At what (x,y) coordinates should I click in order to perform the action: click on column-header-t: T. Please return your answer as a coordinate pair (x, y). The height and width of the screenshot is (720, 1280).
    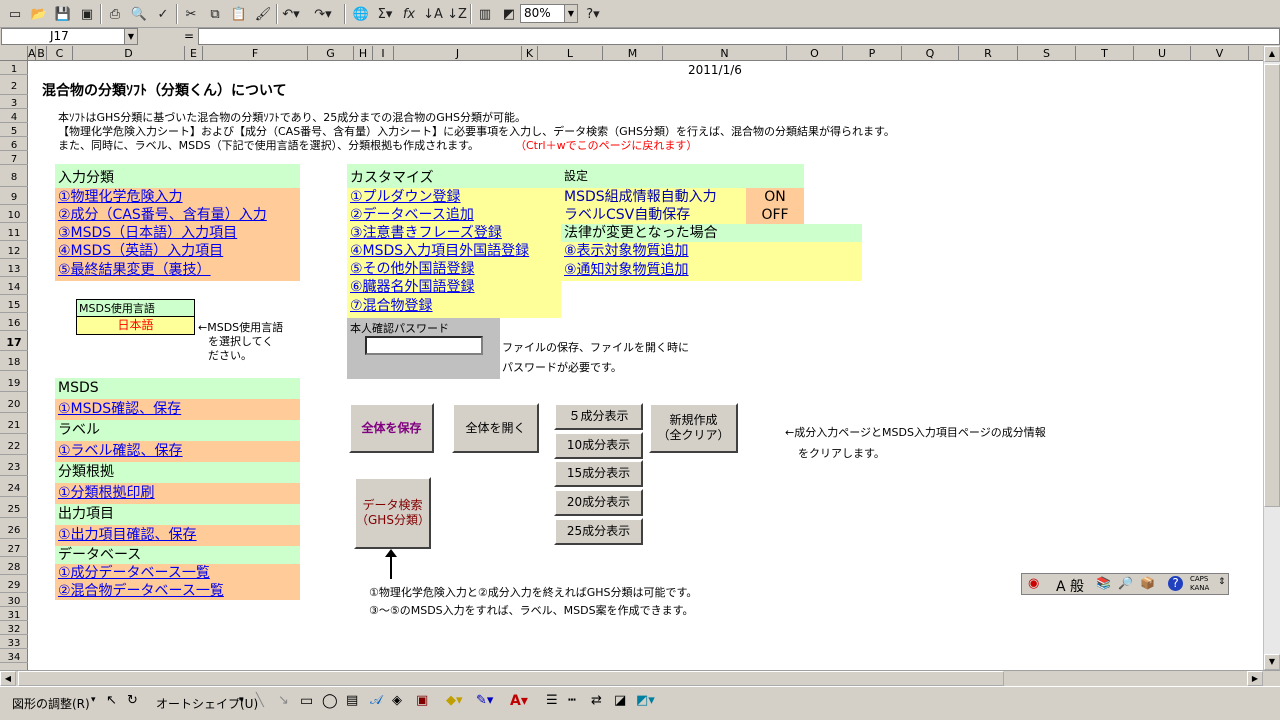
    Looking at the image, I should click on (1105, 53).